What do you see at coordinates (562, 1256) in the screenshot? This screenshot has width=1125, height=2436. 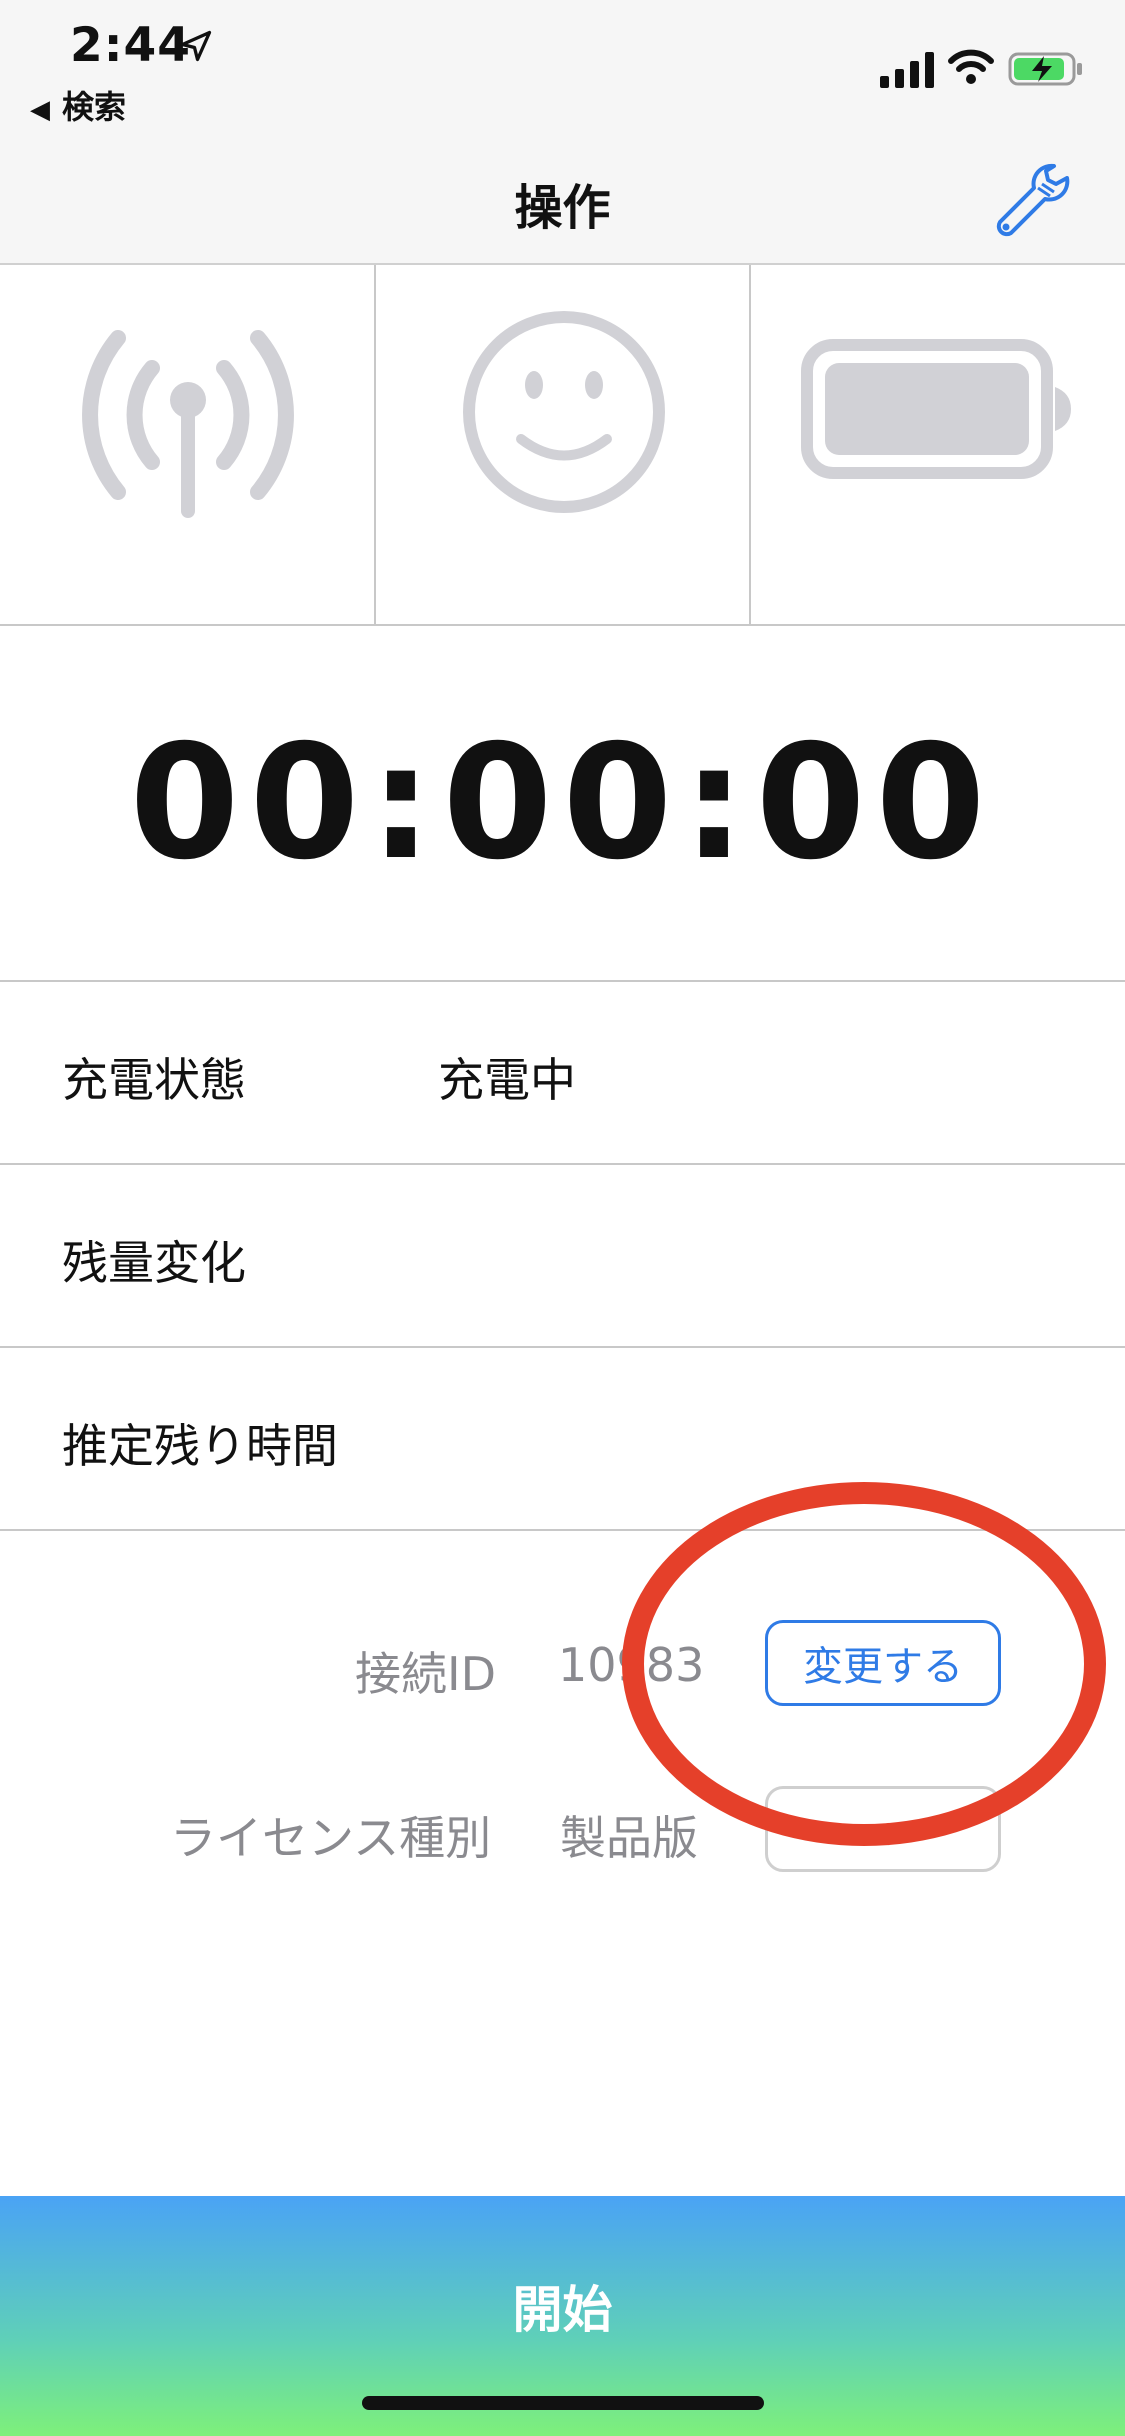 I see `level-change-row: 残量変化` at bounding box center [562, 1256].